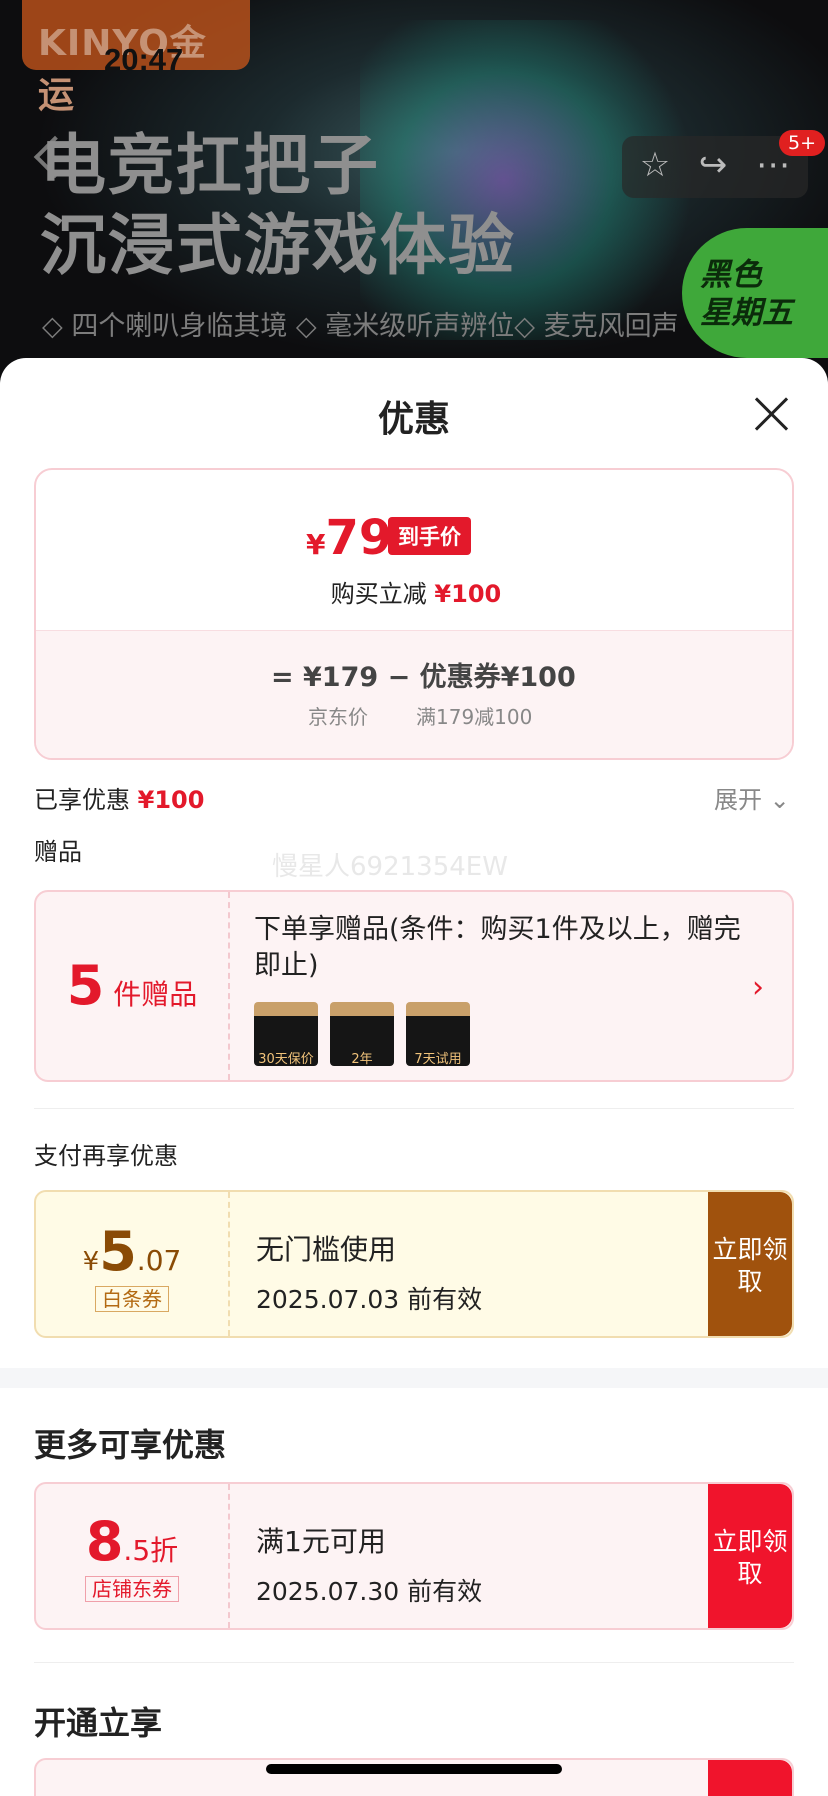  Describe the element at coordinates (750, 1778) in the screenshot. I see `open-button` at that location.